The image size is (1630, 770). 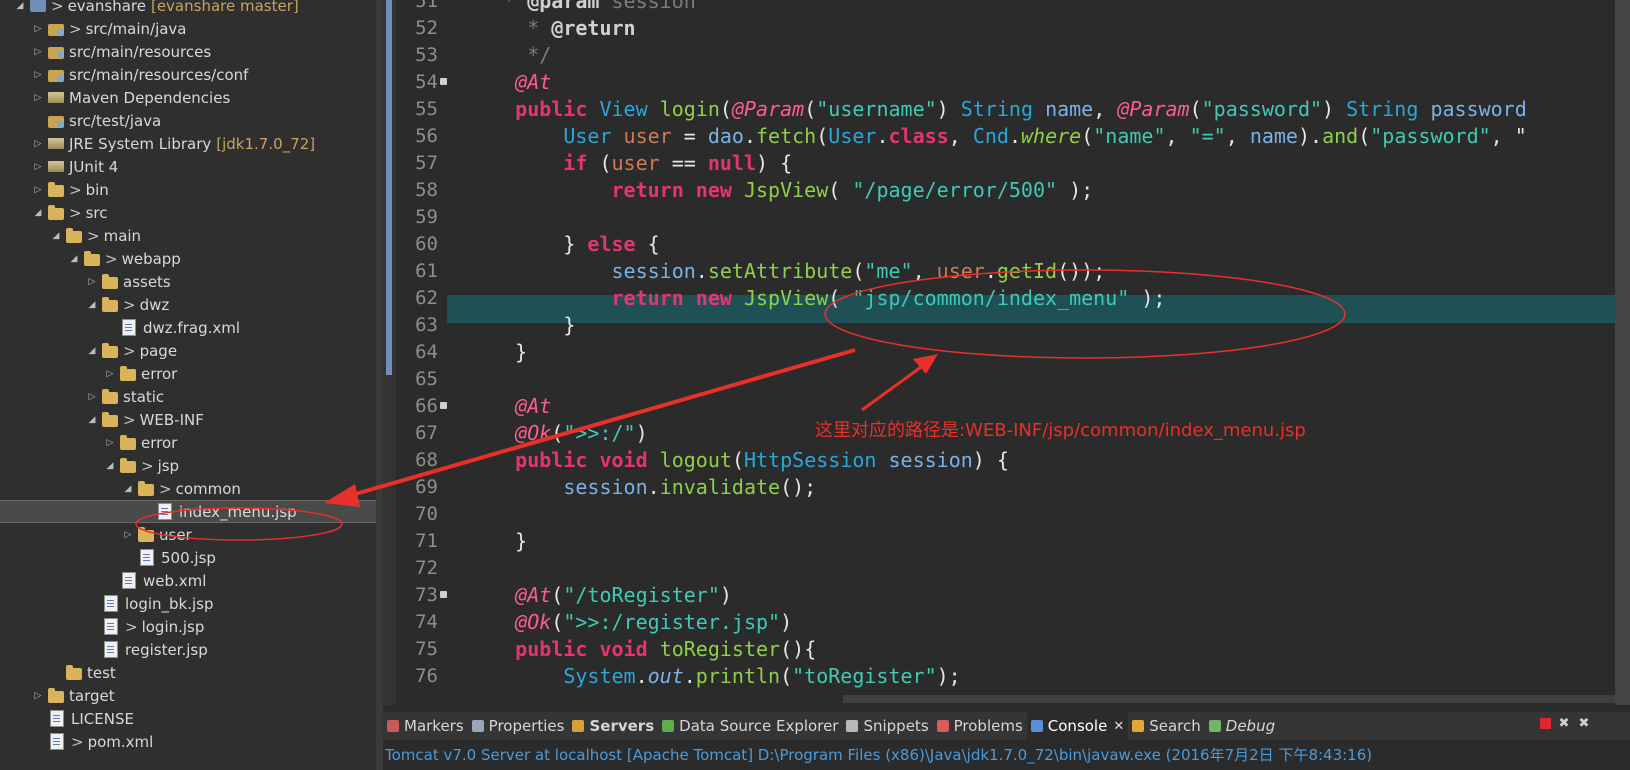 I want to click on tree-item: web.xml, so click(x=188, y=580).